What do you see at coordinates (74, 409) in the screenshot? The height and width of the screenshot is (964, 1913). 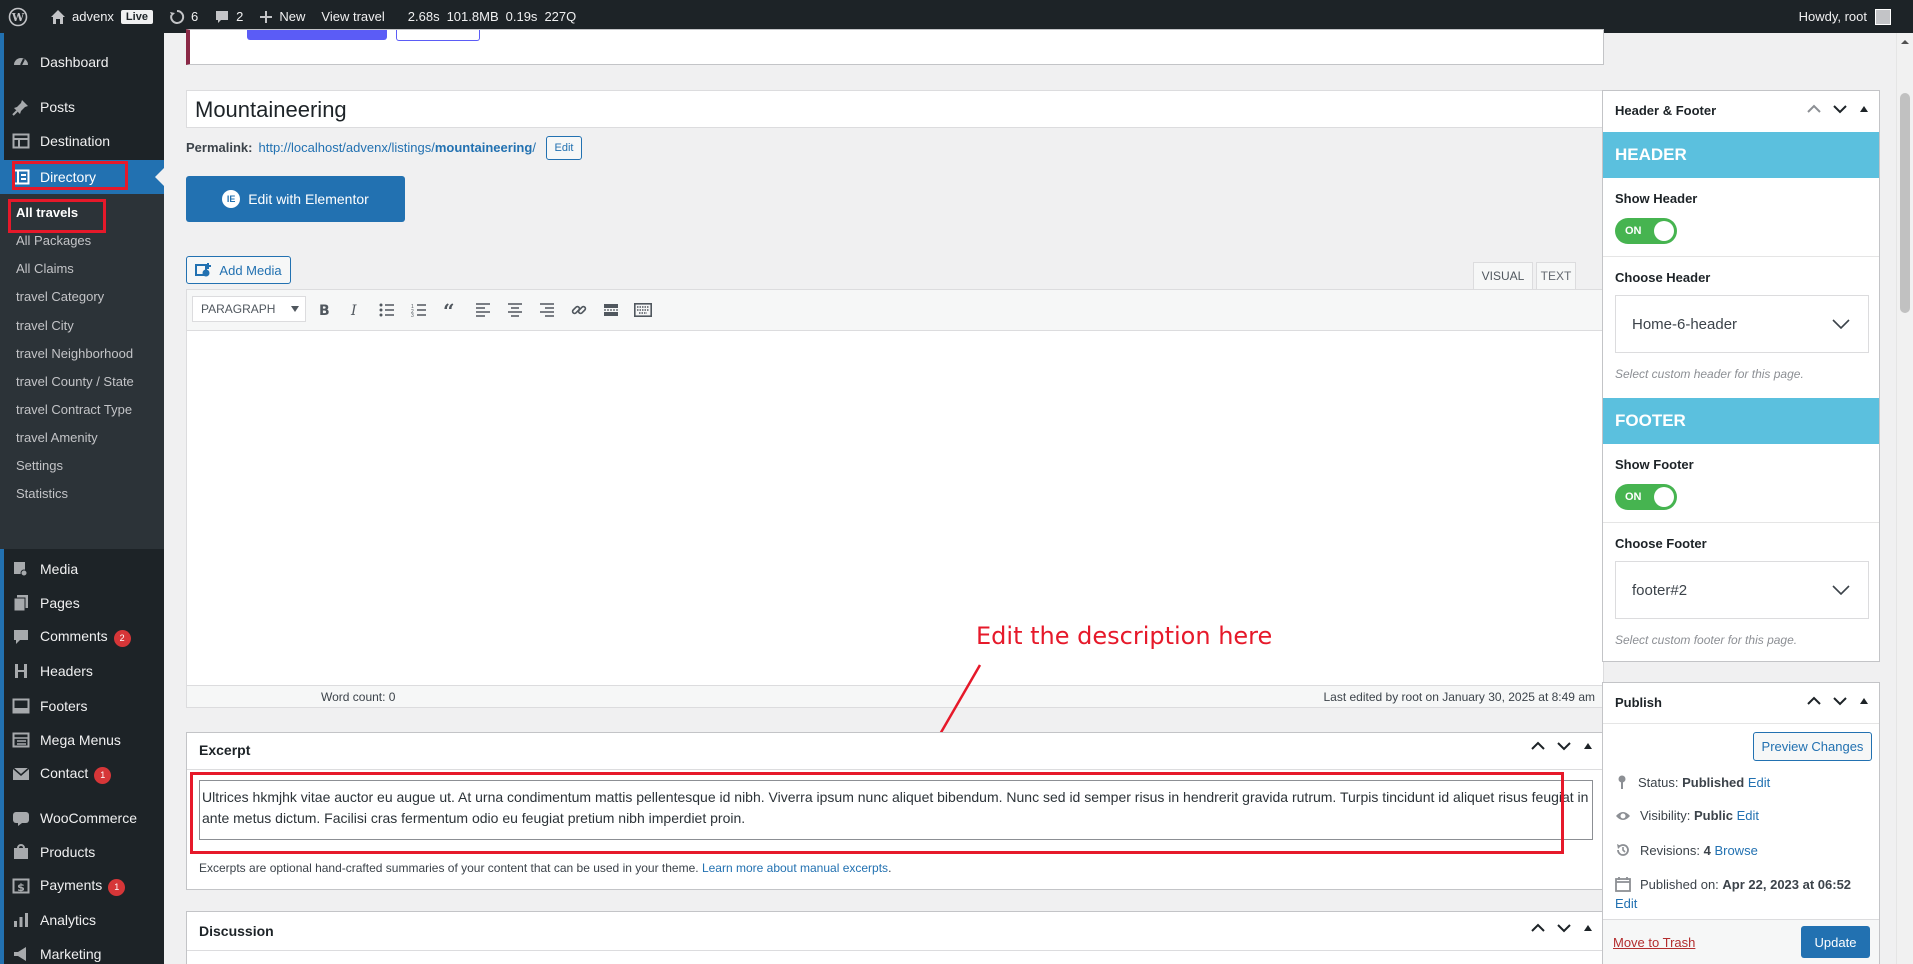 I see `submenu-travel-contract-type: travel Contract Type` at bounding box center [74, 409].